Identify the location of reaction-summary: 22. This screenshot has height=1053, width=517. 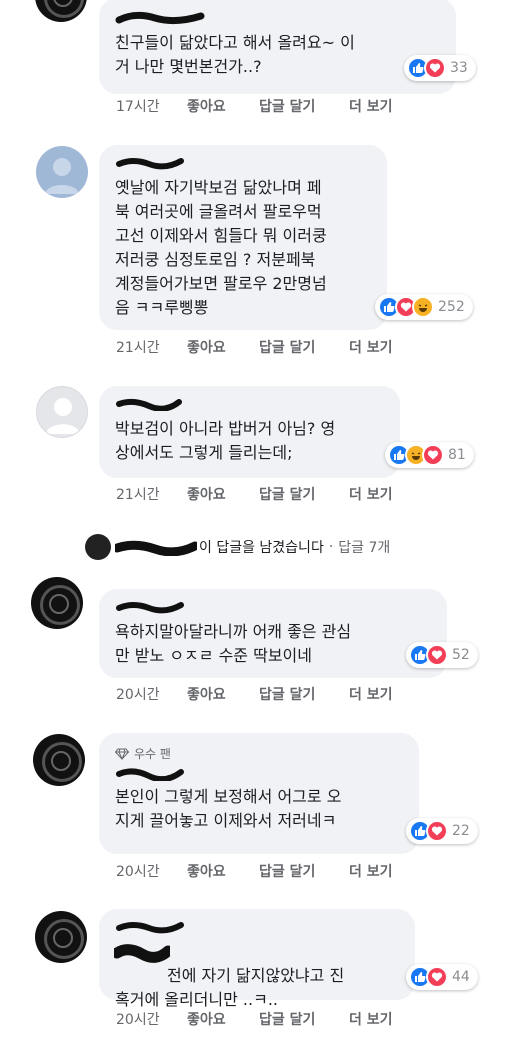
(442, 831).